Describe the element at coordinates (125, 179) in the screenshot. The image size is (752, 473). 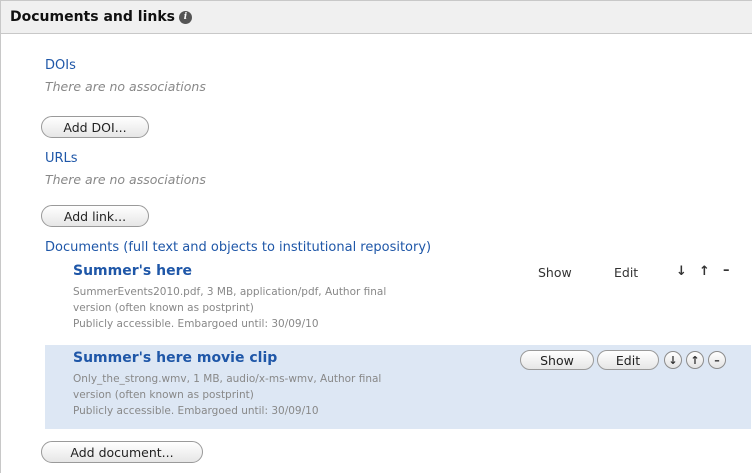
I see `urls-empty-text: There are no associations` at that location.